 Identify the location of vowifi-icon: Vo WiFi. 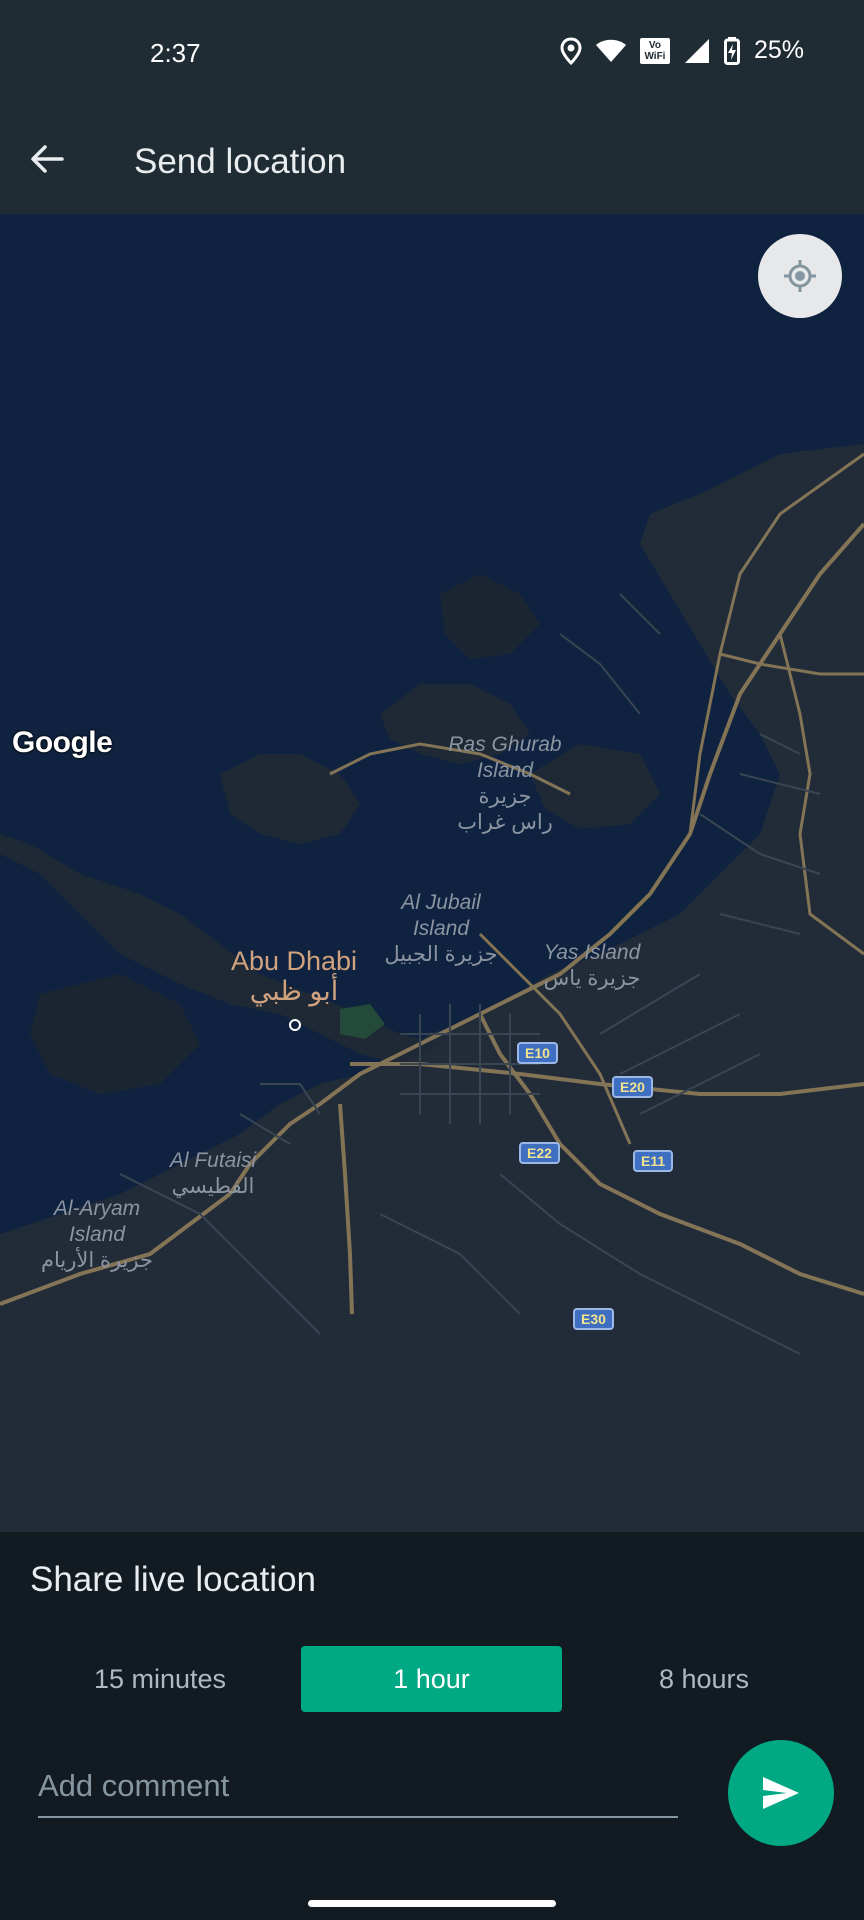
(654, 50).